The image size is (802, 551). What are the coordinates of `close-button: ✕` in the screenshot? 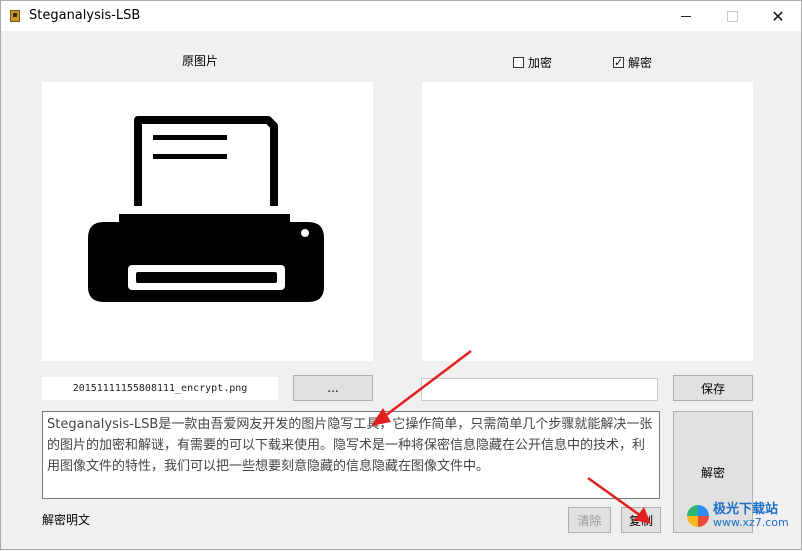 It's located at (778, 16).